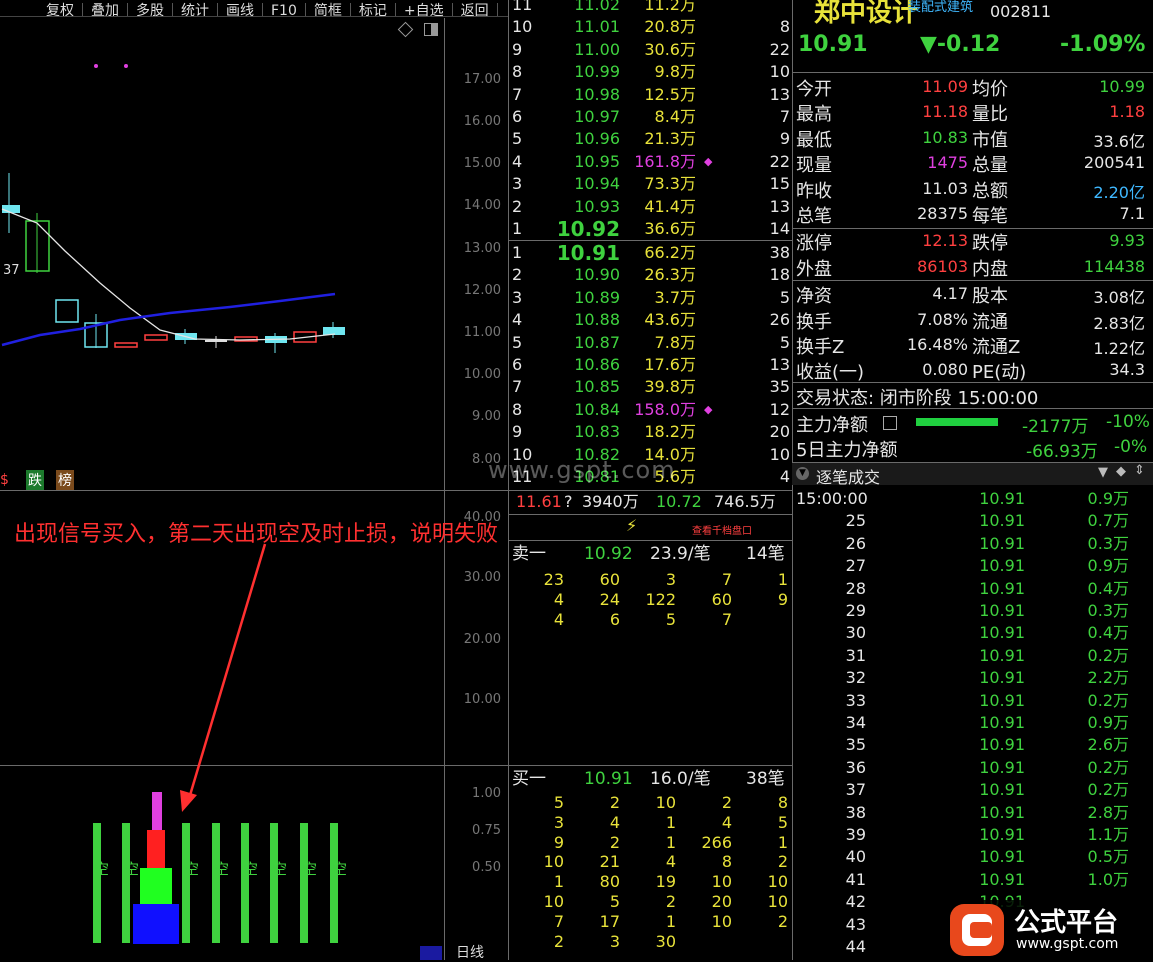 Image resolution: width=1153 pixels, height=962 pixels. I want to click on tick-volume: 0.4万, so click(1108, 633).